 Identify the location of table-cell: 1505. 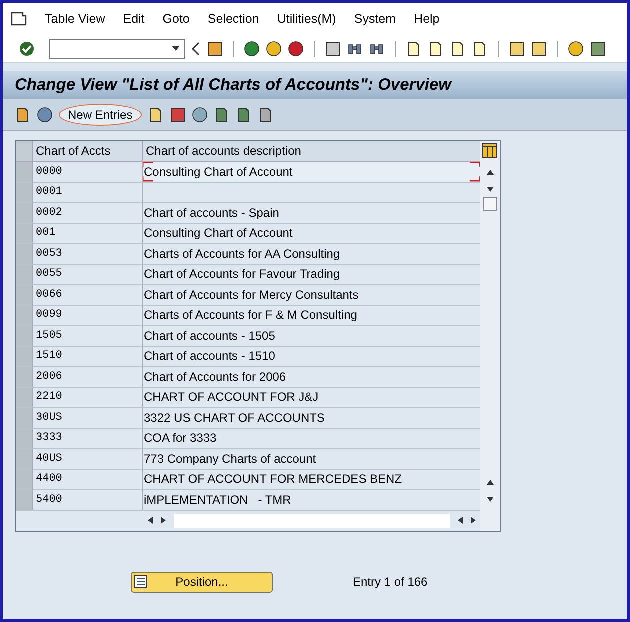
(88, 336).